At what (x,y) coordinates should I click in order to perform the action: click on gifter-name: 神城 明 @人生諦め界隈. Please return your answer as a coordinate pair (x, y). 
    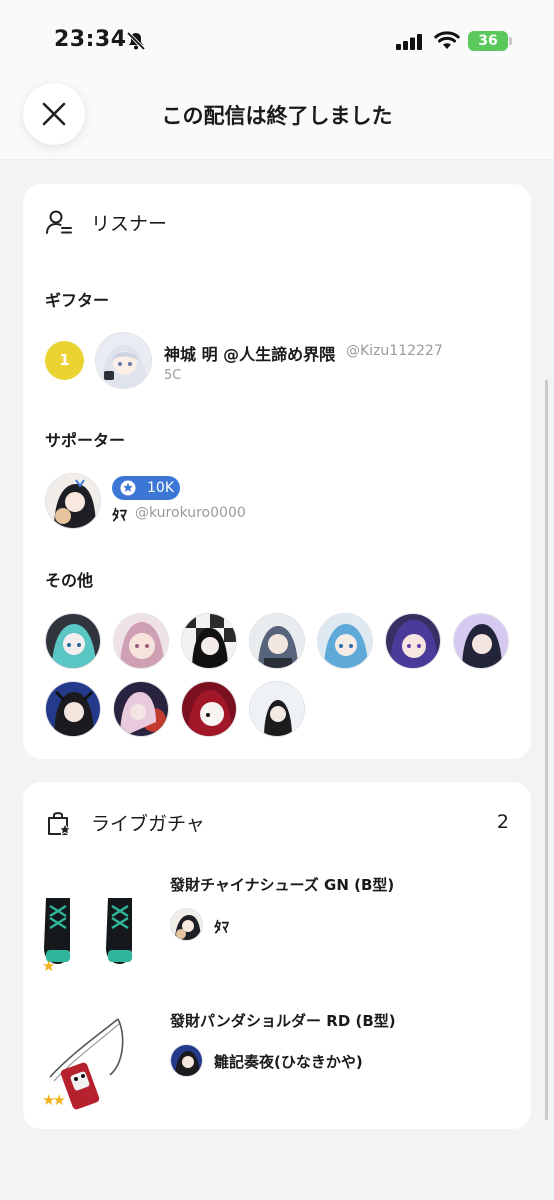
    Looking at the image, I should click on (249, 353).